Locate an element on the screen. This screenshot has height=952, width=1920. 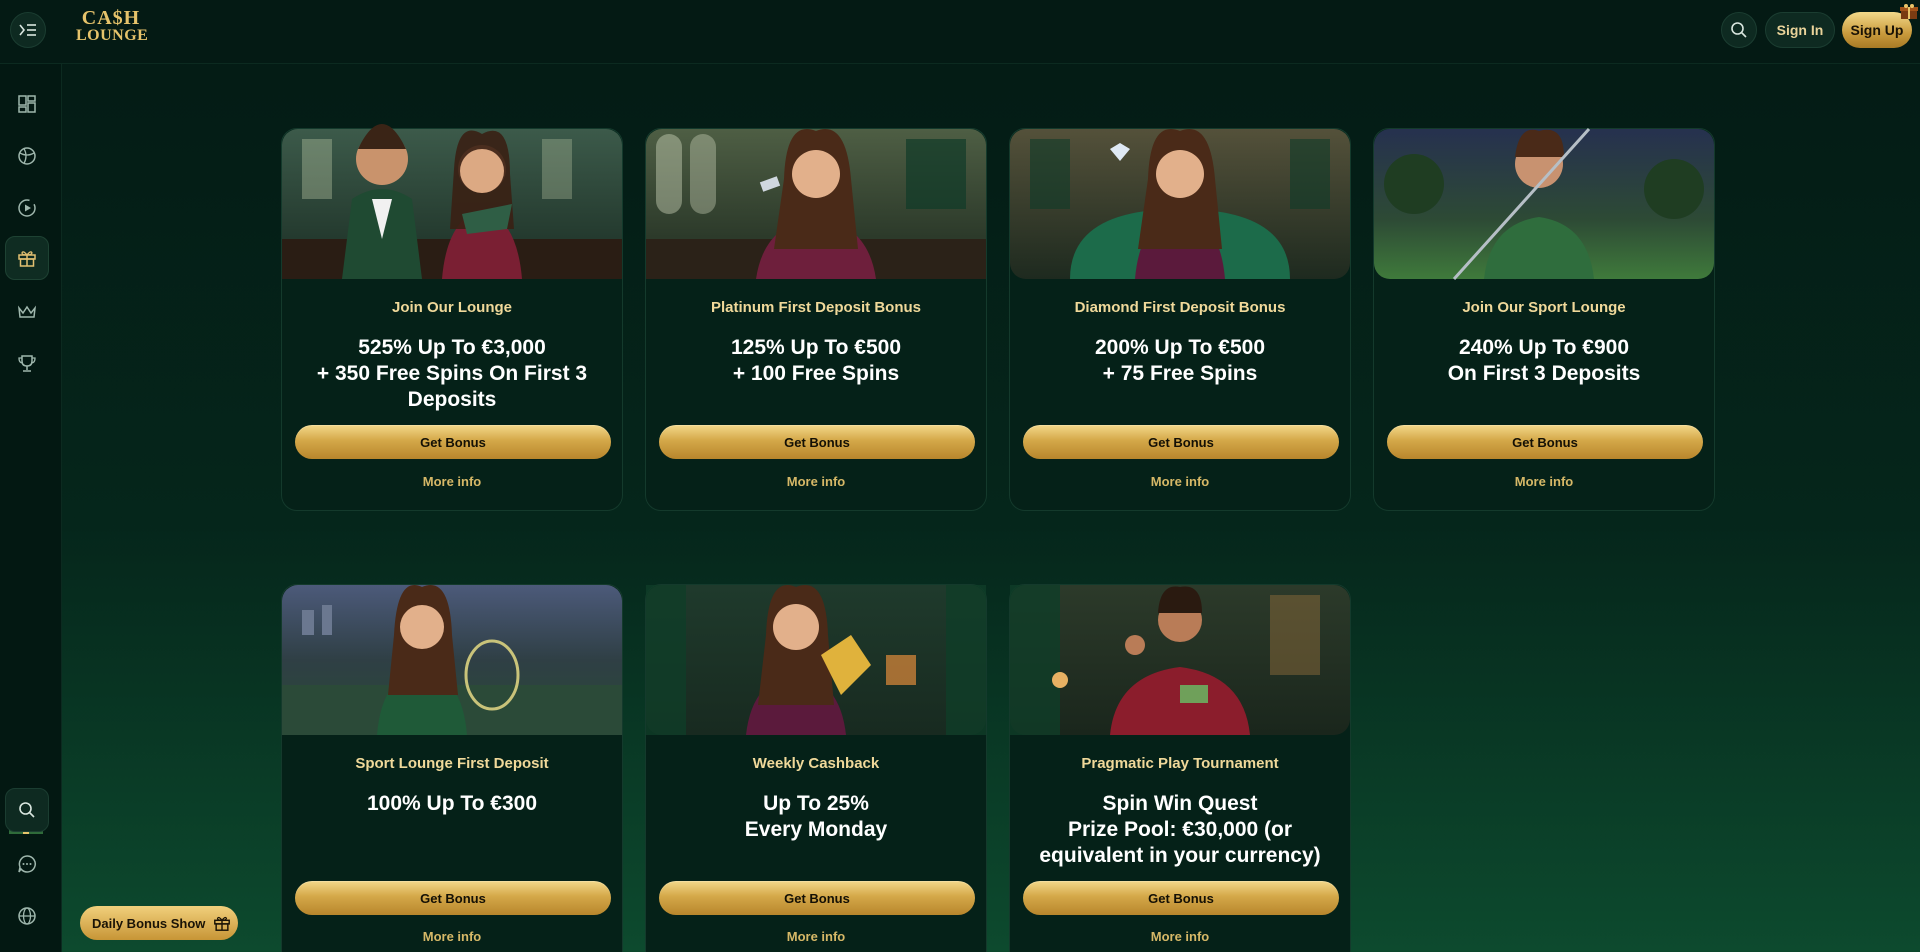
header-search-button is located at coordinates (1739, 30).